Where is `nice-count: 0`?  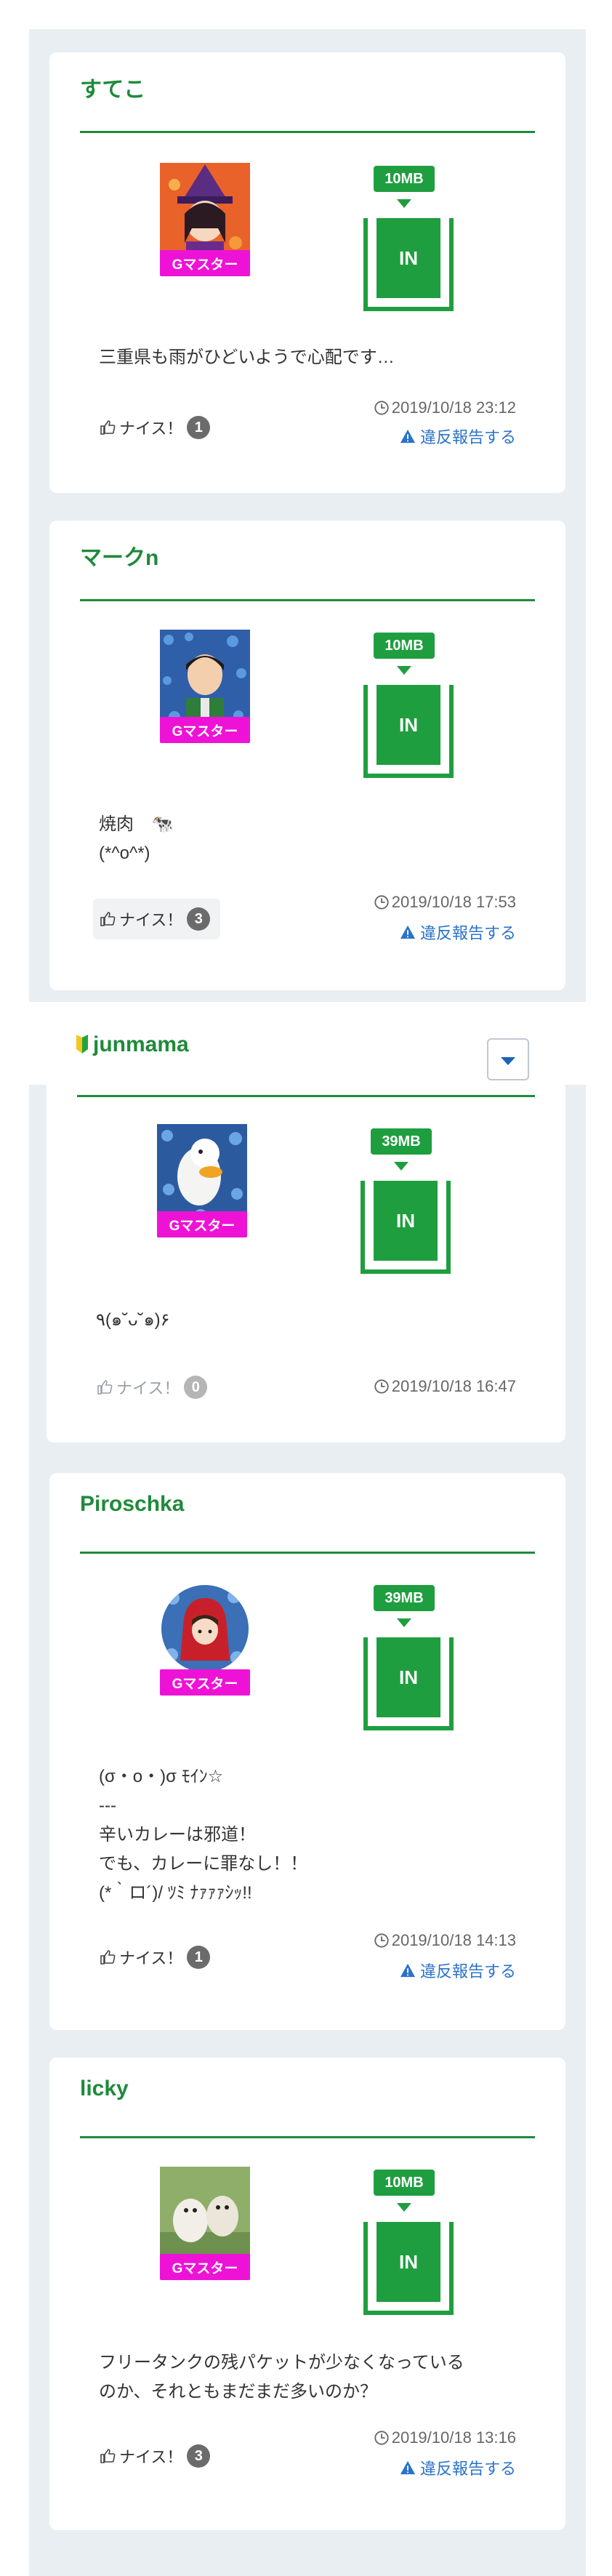
nice-count: 0 is located at coordinates (196, 1387).